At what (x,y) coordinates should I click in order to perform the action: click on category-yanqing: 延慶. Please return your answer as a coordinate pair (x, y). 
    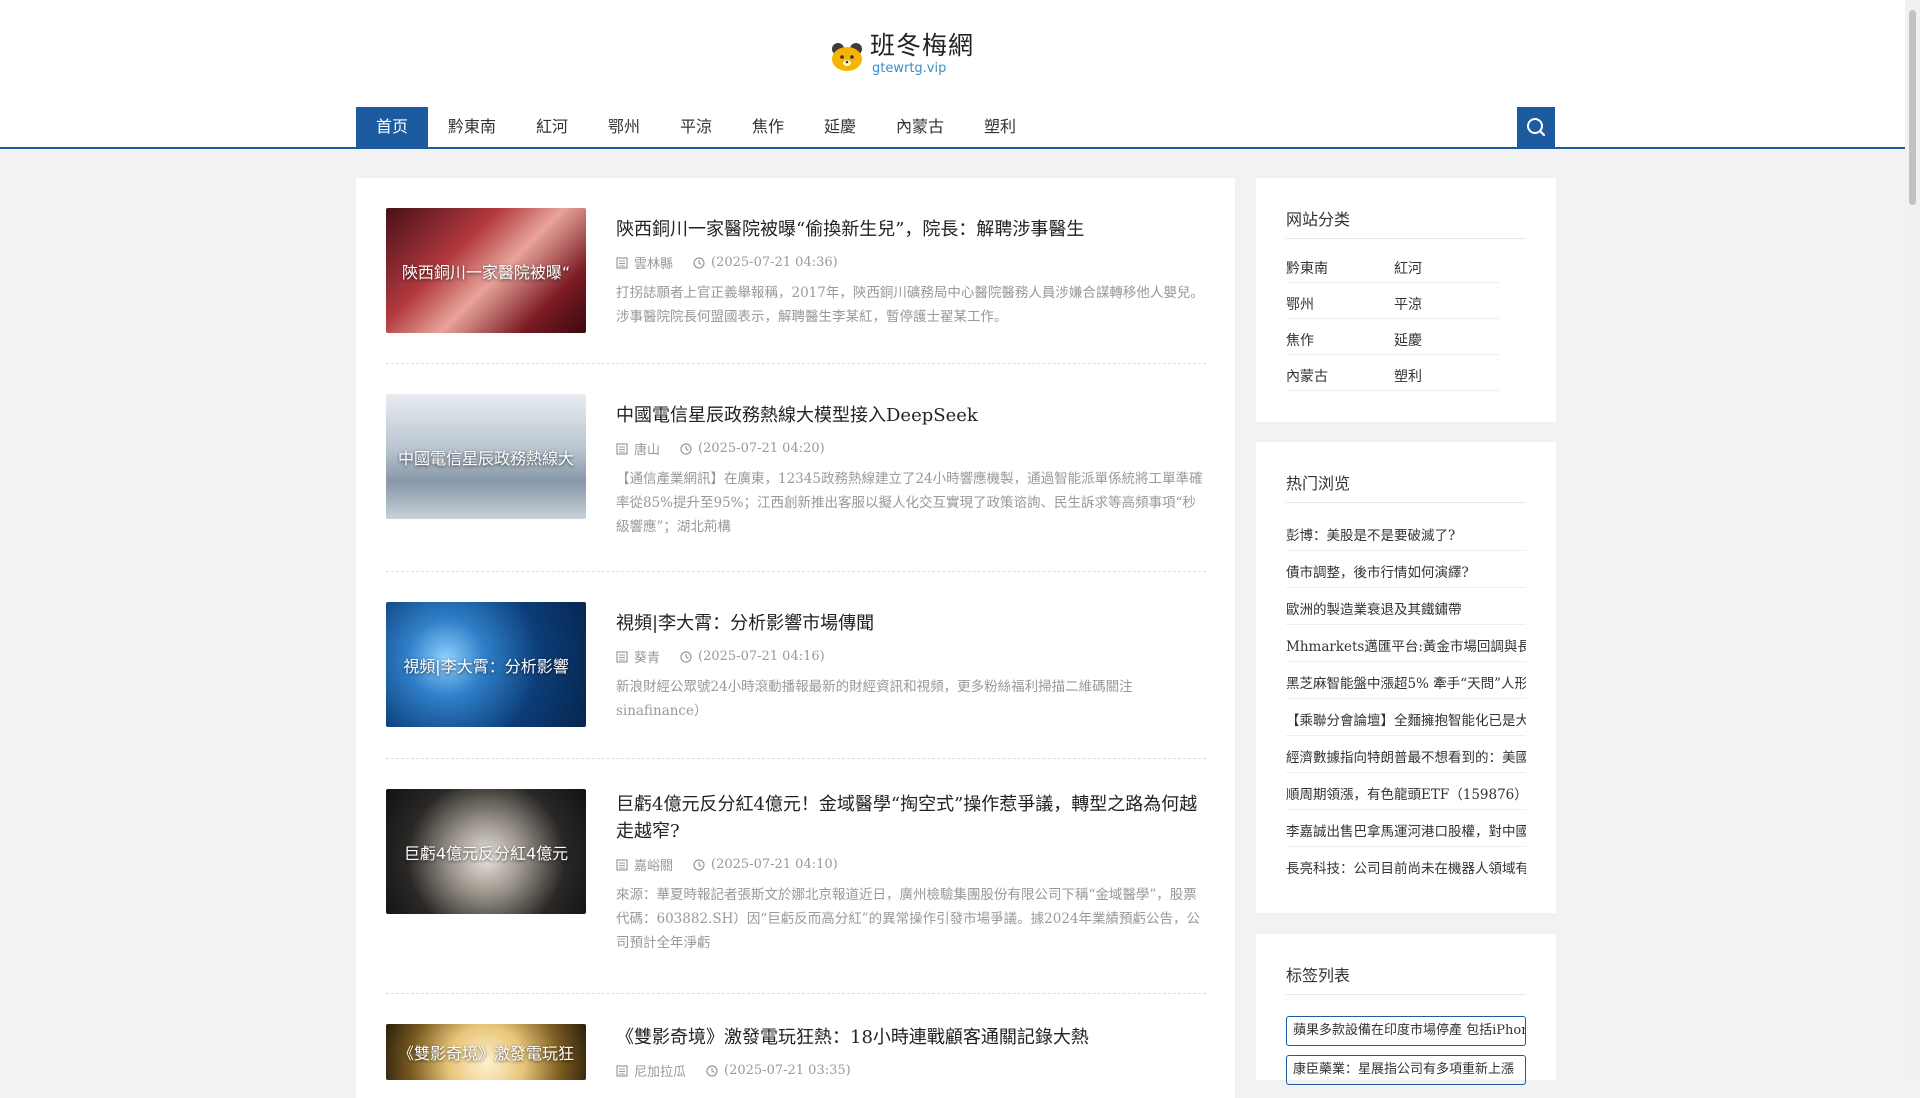
    Looking at the image, I should click on (1408, 340).